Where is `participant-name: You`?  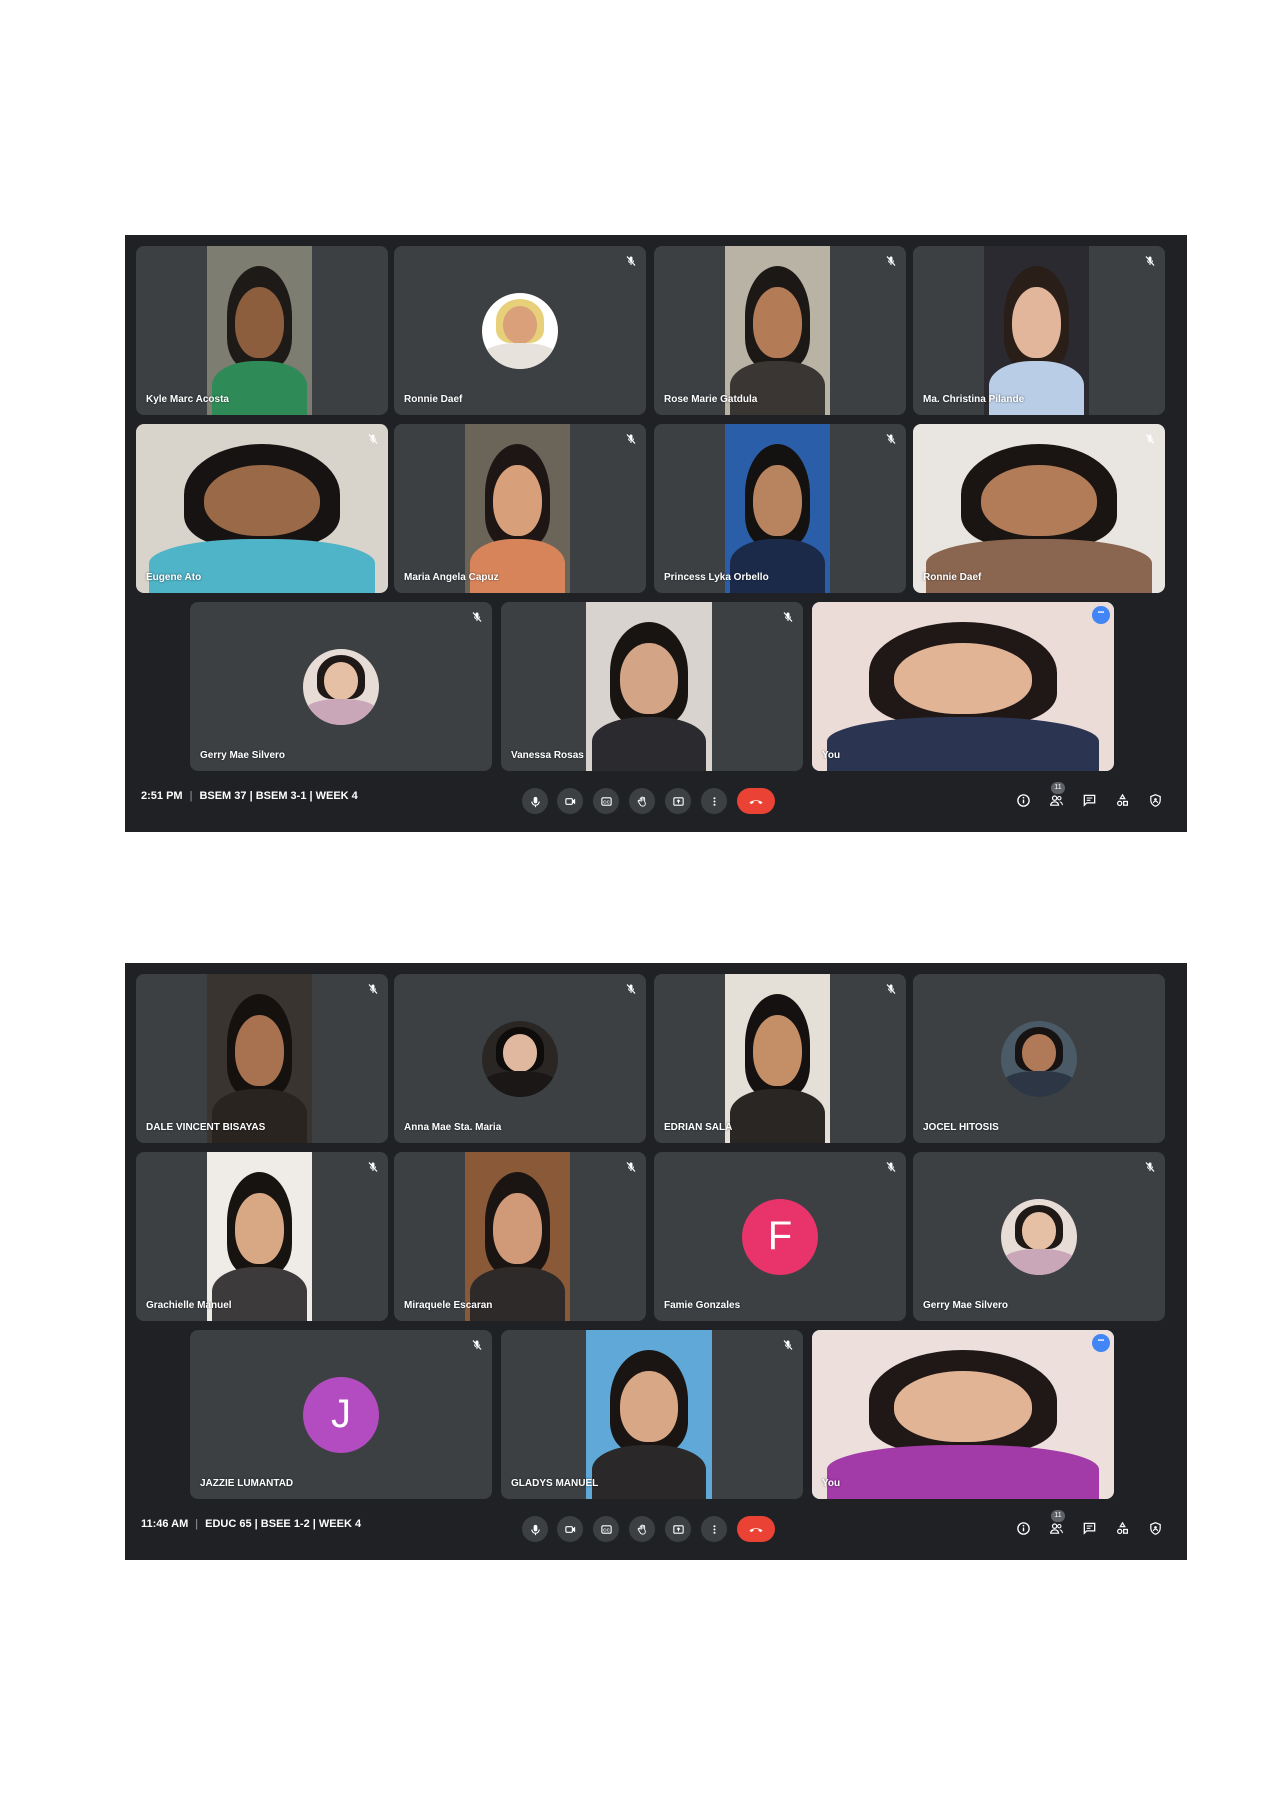
participant-name: You is located at coordinates (831, 1483).